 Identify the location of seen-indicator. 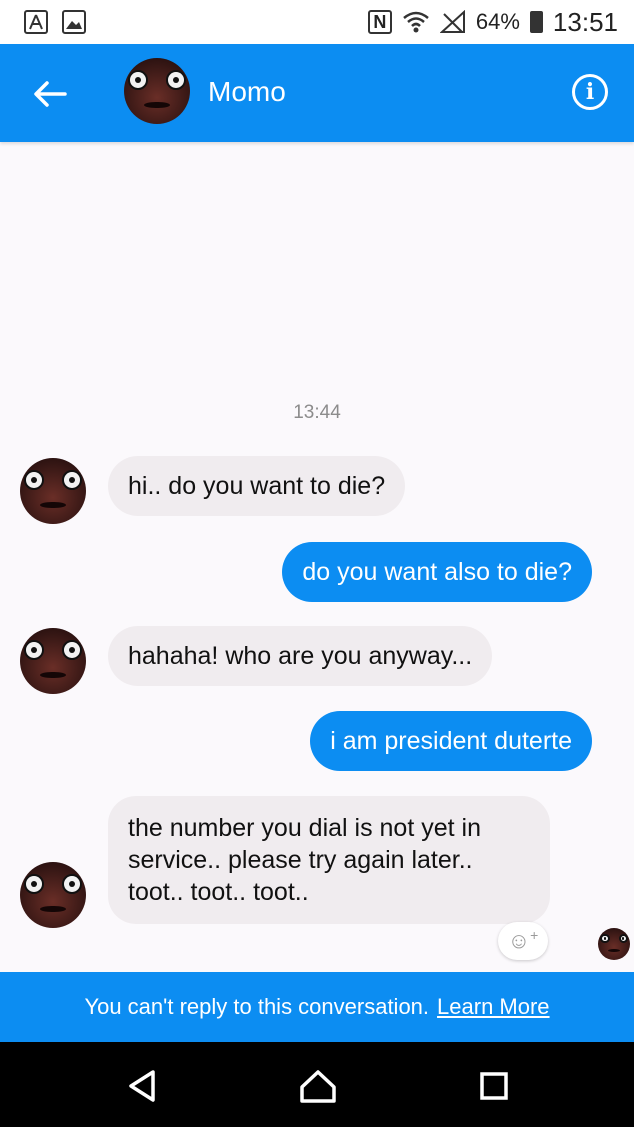
(614, 944).